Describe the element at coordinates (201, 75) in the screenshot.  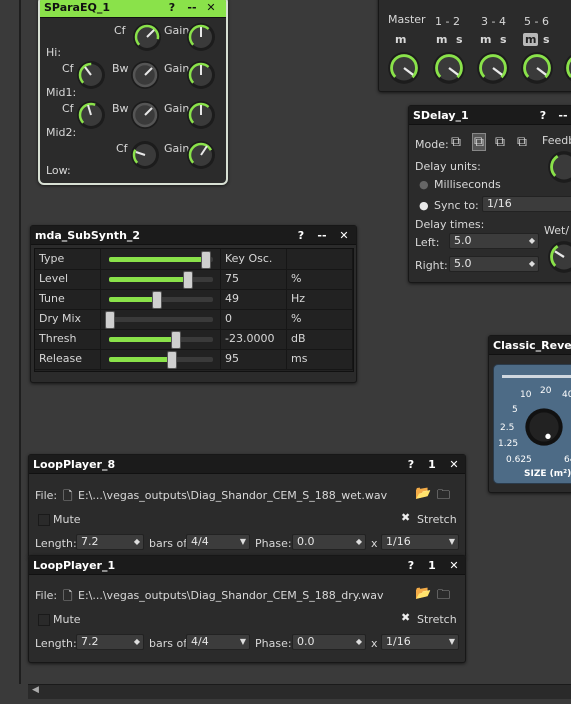
I see `mid1-gain-knob` at that location.